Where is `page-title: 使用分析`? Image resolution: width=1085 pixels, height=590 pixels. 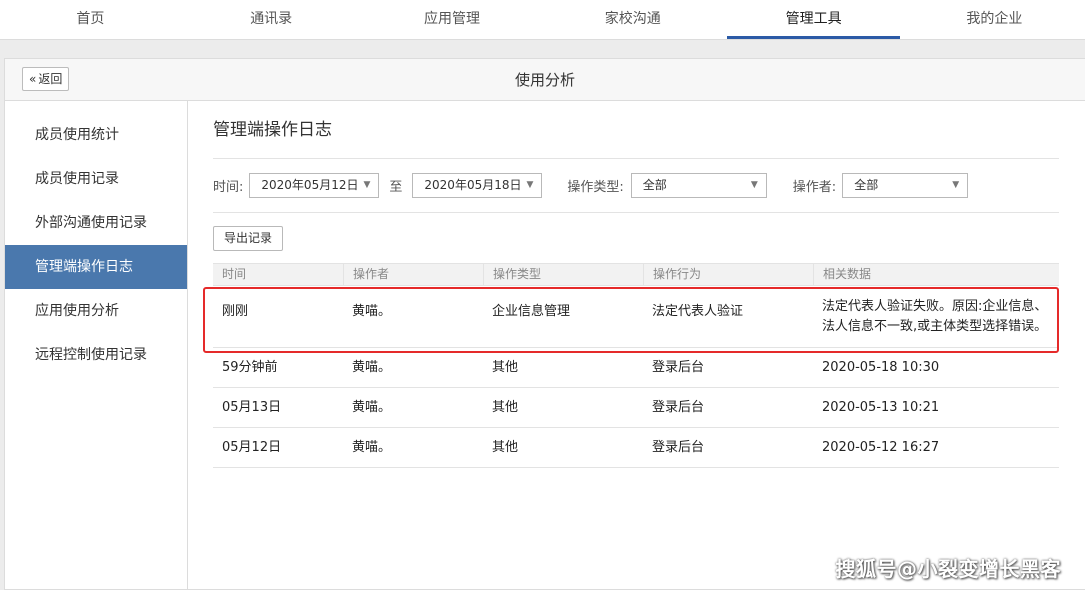 page-title: 使用分析 is located at coordinates (544, 80).